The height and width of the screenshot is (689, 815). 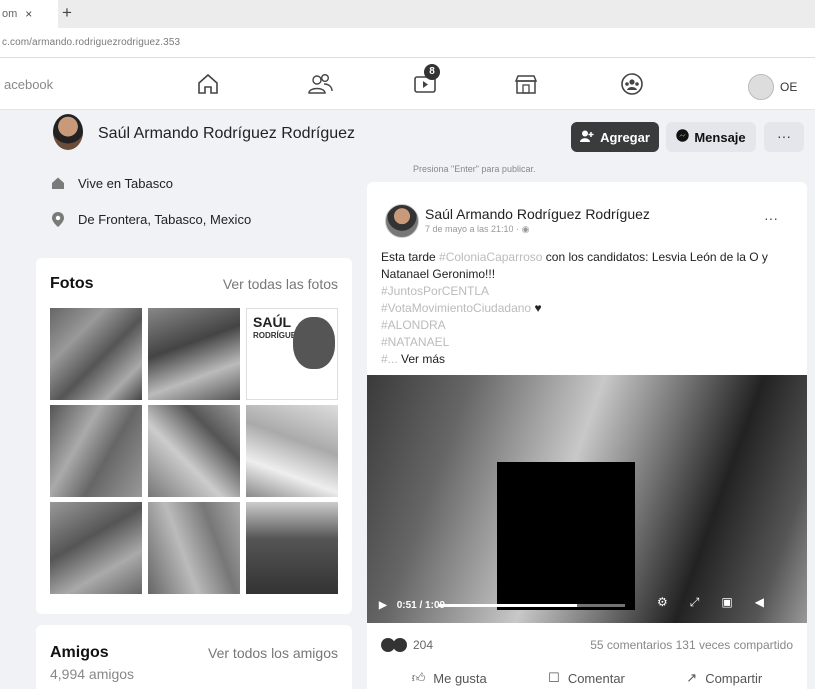 What do you see at coordinates (432, 72) in the screenshot?
I see `notification-badge: 8` at bounding box center [432, 72].